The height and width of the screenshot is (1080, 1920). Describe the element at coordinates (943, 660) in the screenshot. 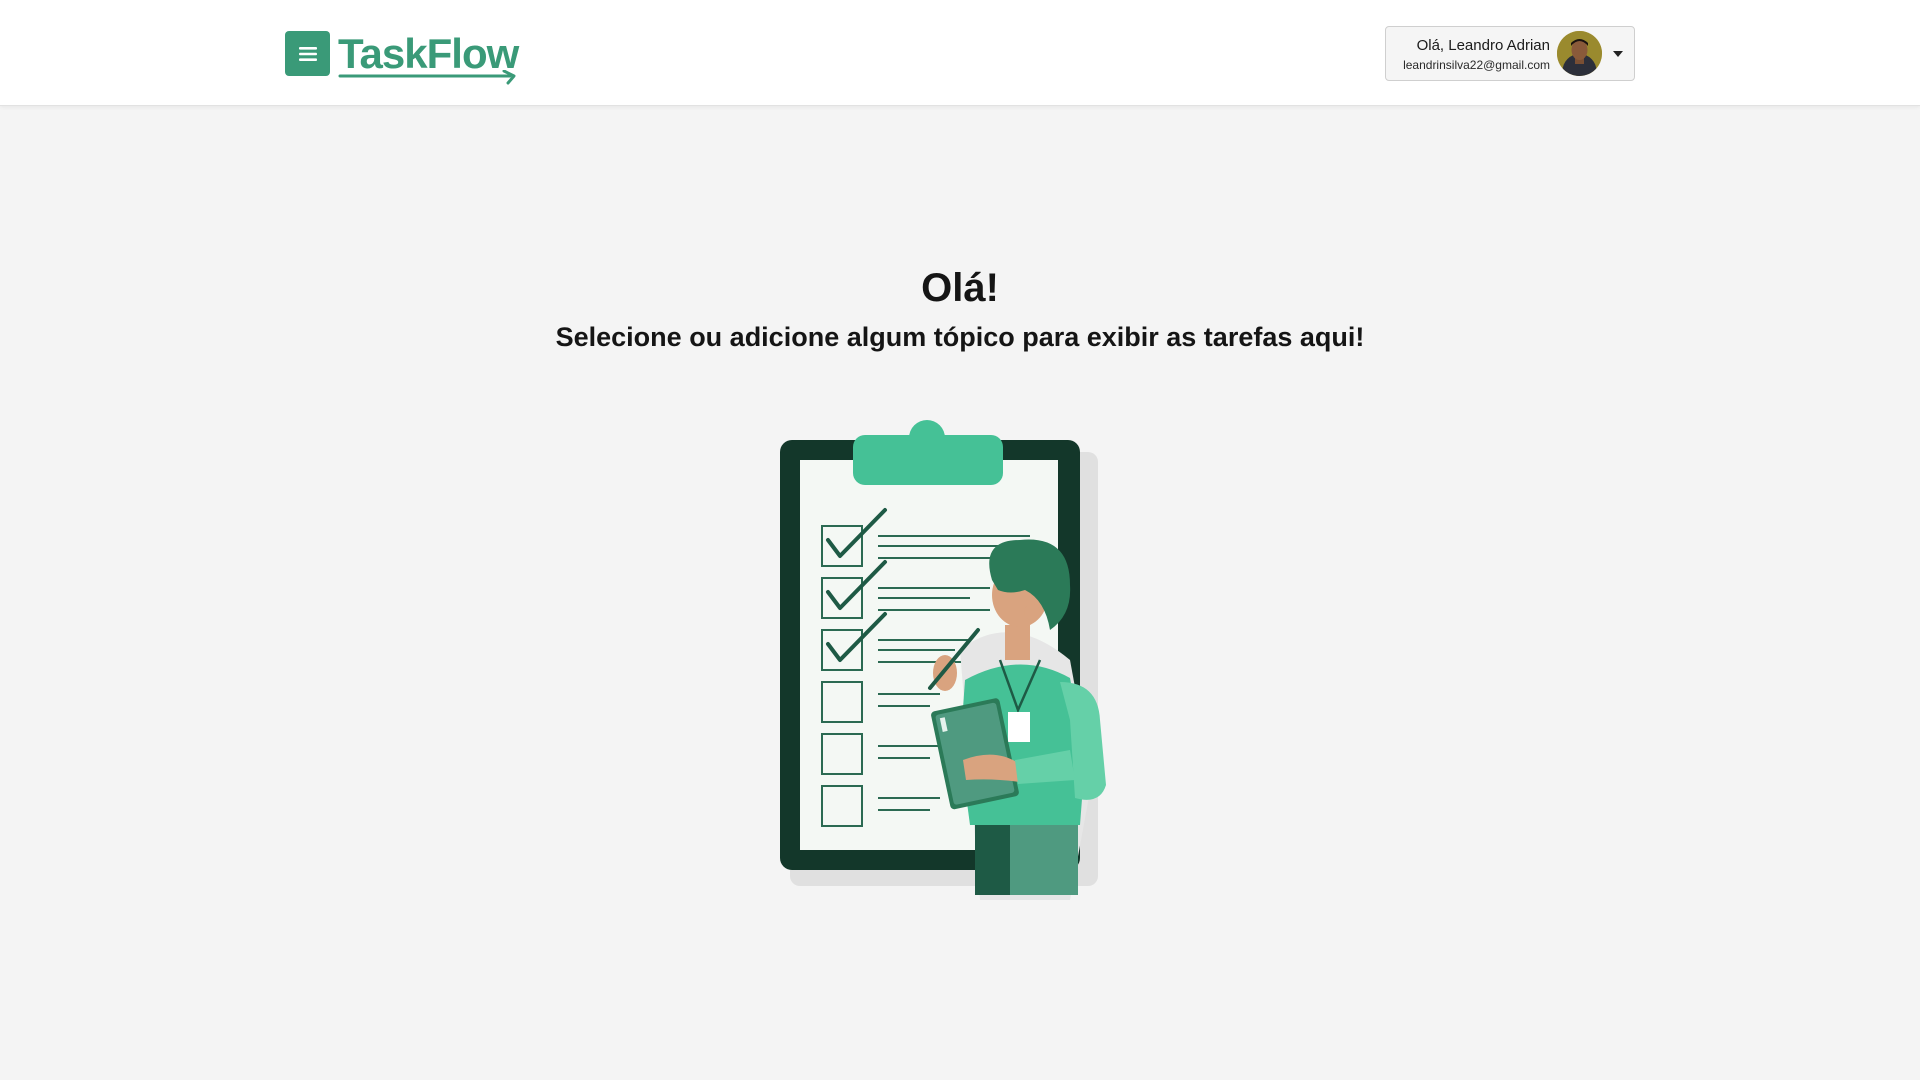

I see `person-with-checklist-illustration` at that location.